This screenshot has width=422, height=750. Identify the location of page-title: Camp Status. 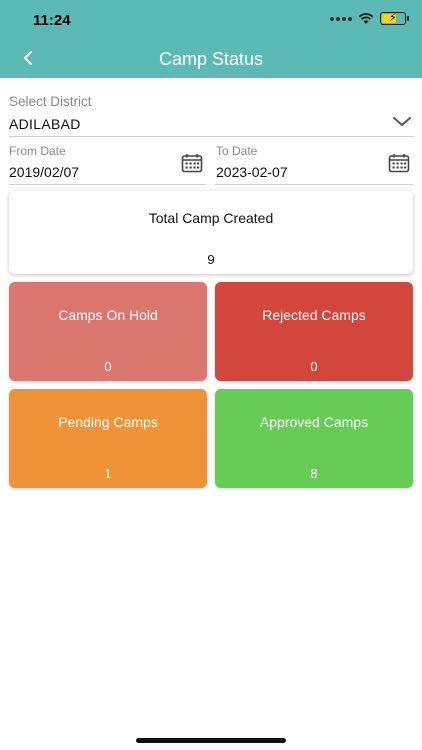
(211, 59).